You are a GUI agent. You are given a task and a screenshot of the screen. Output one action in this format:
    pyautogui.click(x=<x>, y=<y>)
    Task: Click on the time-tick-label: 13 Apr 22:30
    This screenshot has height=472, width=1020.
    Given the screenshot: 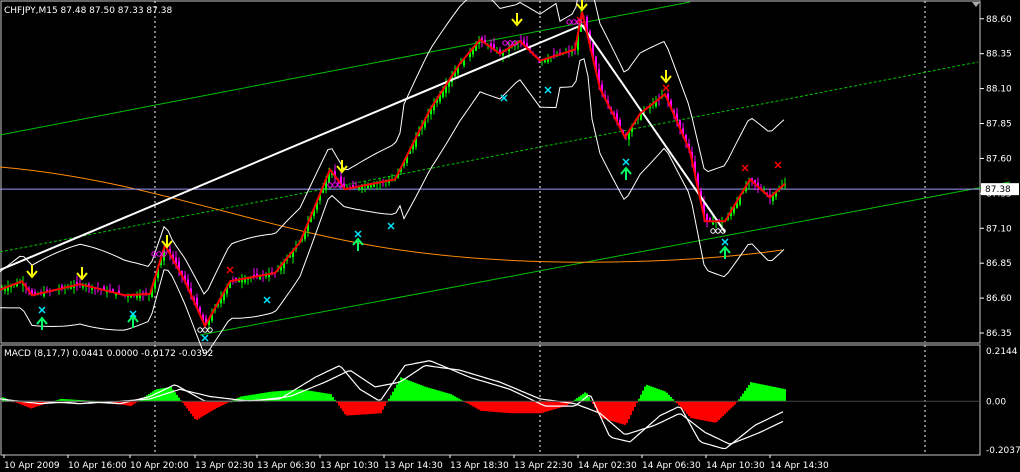 What is the action you would take?
    pyautogui.click(x=543, y=466)
    